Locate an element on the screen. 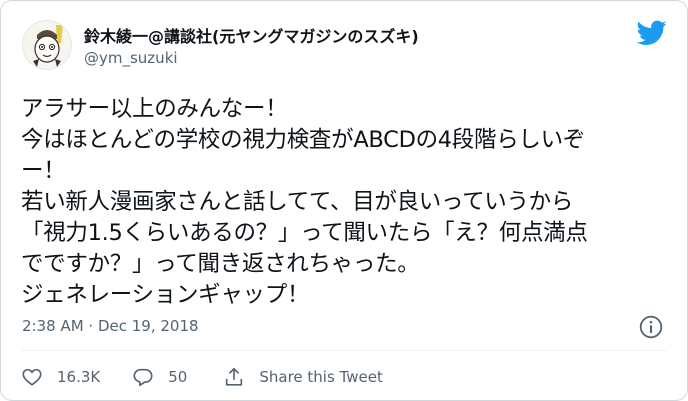 Image resolution: width=688 pixels, height=401 pixels. author-avatar is located at coordinates (47, 45).